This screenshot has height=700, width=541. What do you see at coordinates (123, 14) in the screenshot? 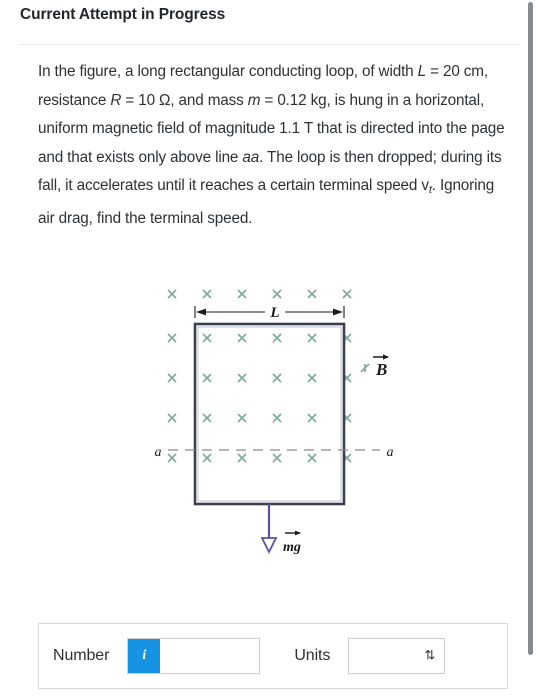
I see `page-title: Current Attempt in Progress` at bounding box center [123, 14].